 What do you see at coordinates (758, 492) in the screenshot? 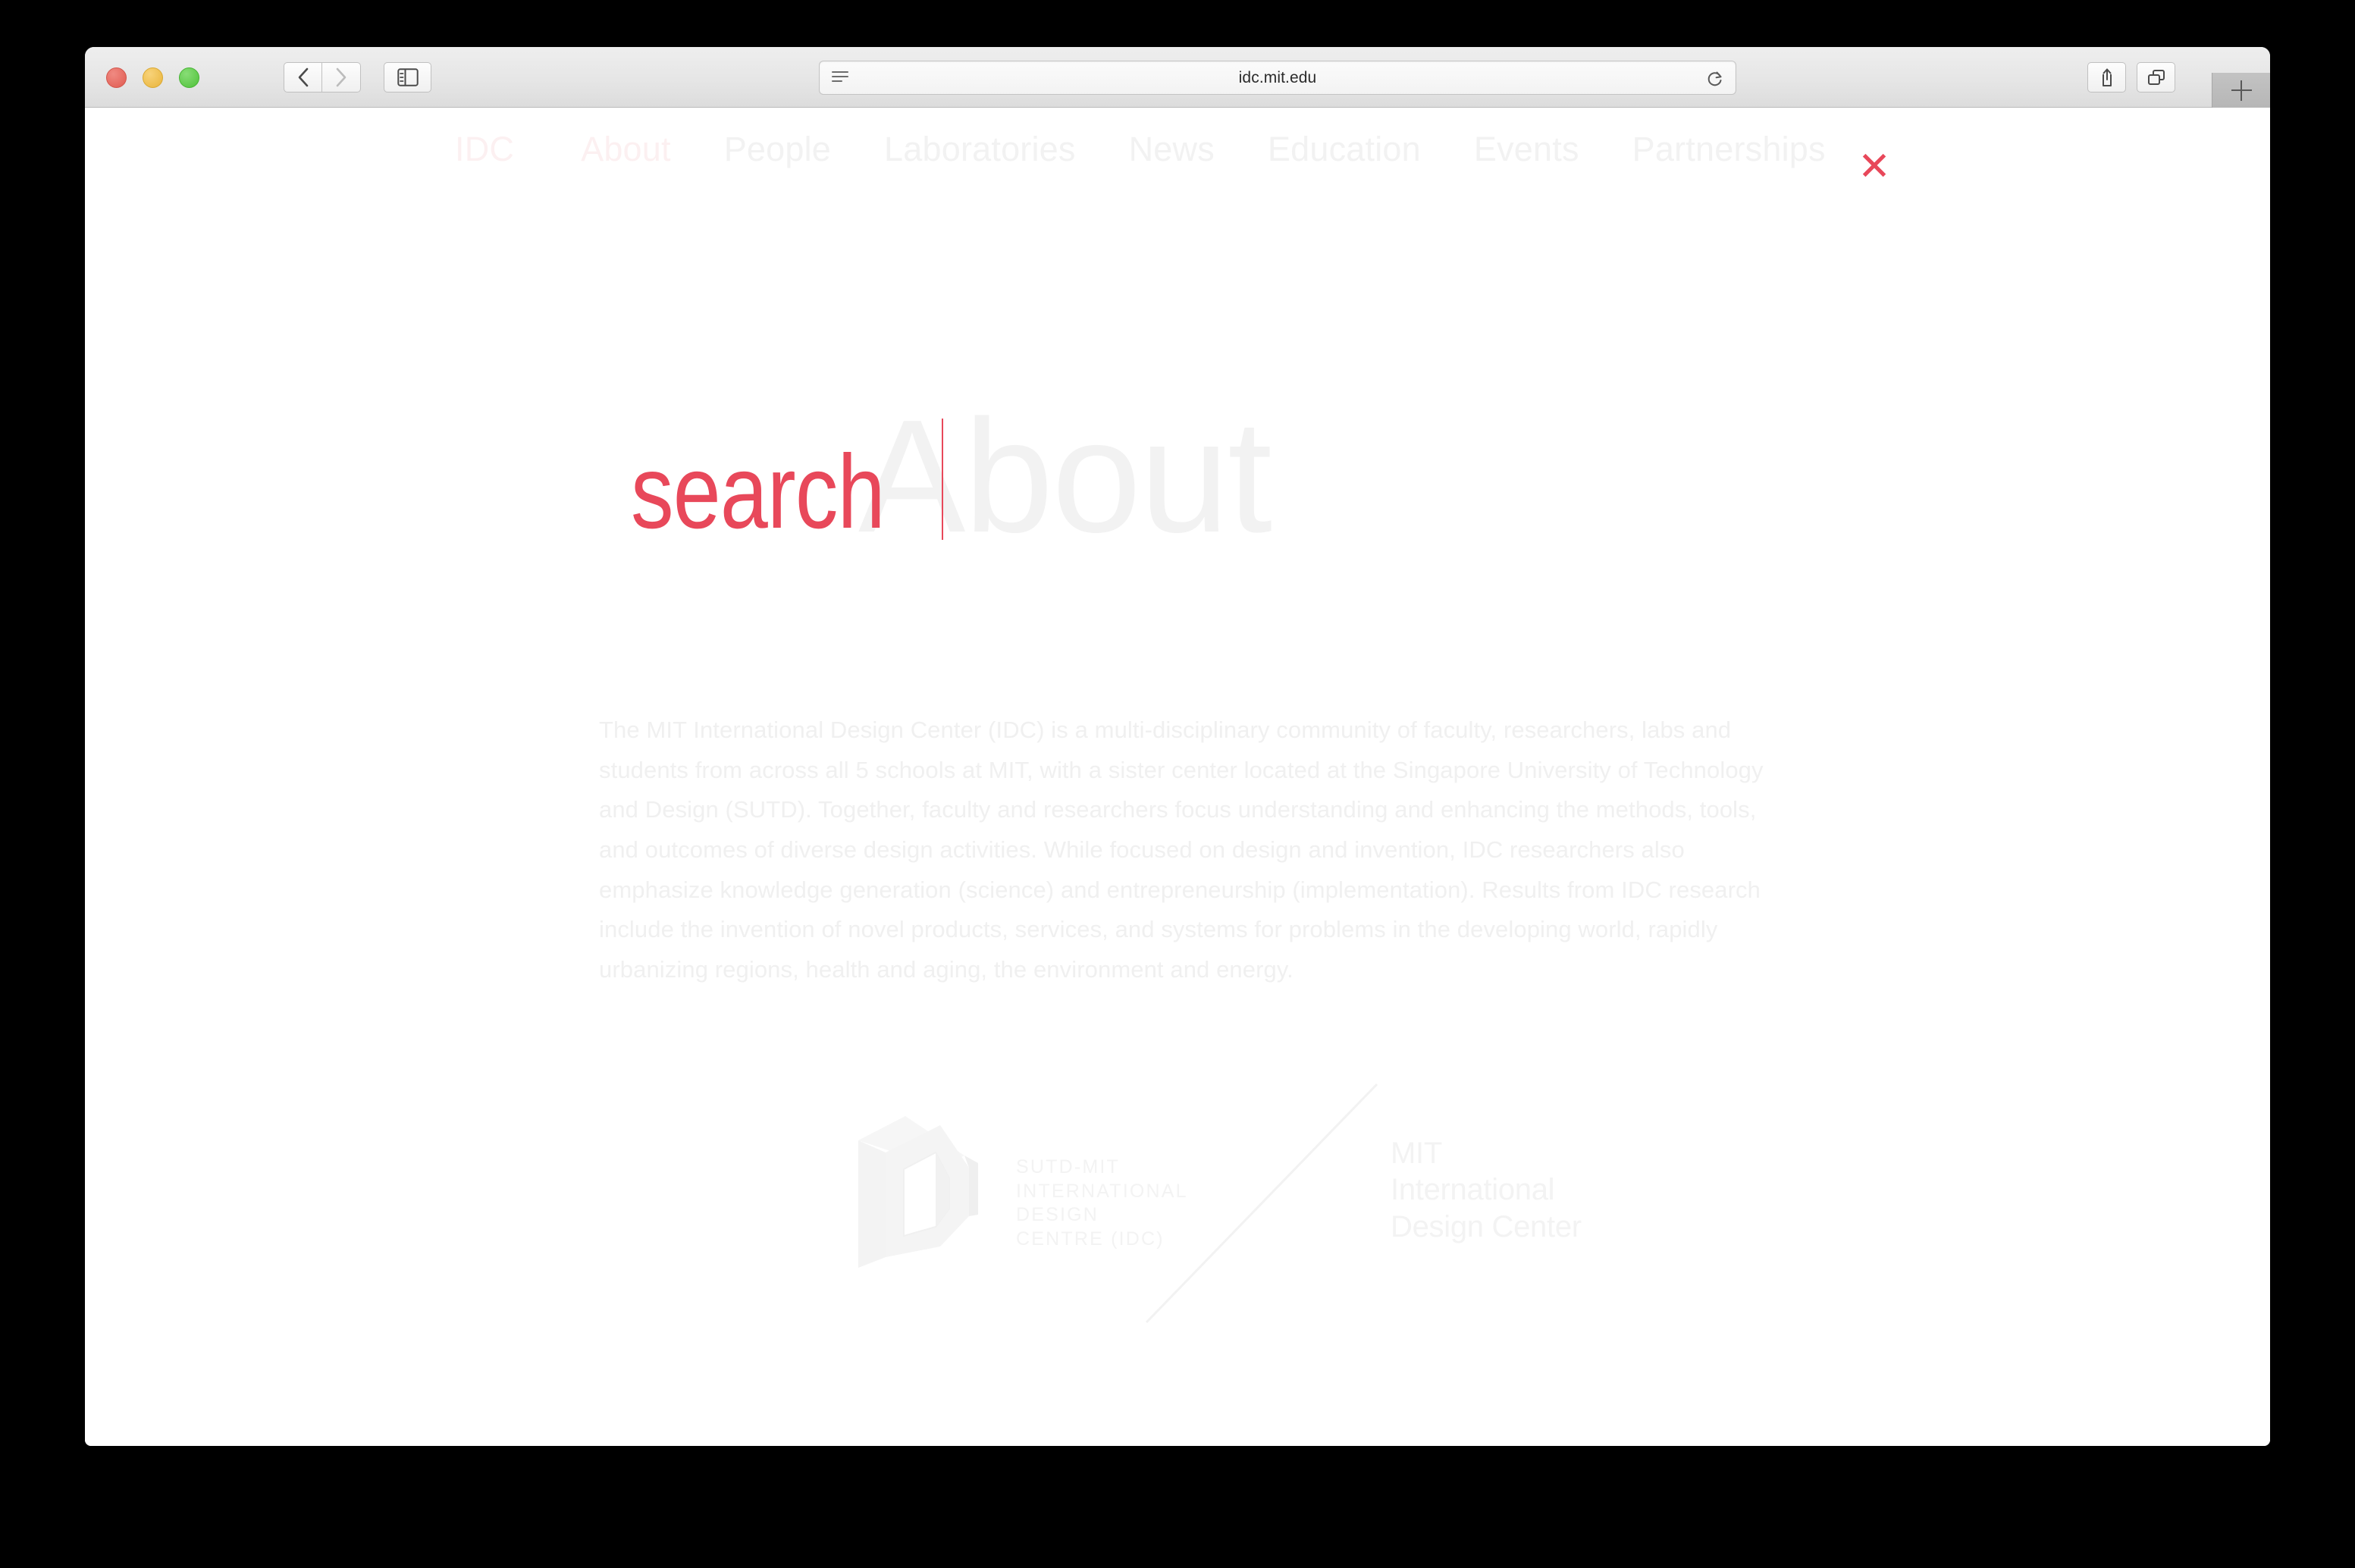
I see `search-input-value: search` at bounding box center [758, 492].